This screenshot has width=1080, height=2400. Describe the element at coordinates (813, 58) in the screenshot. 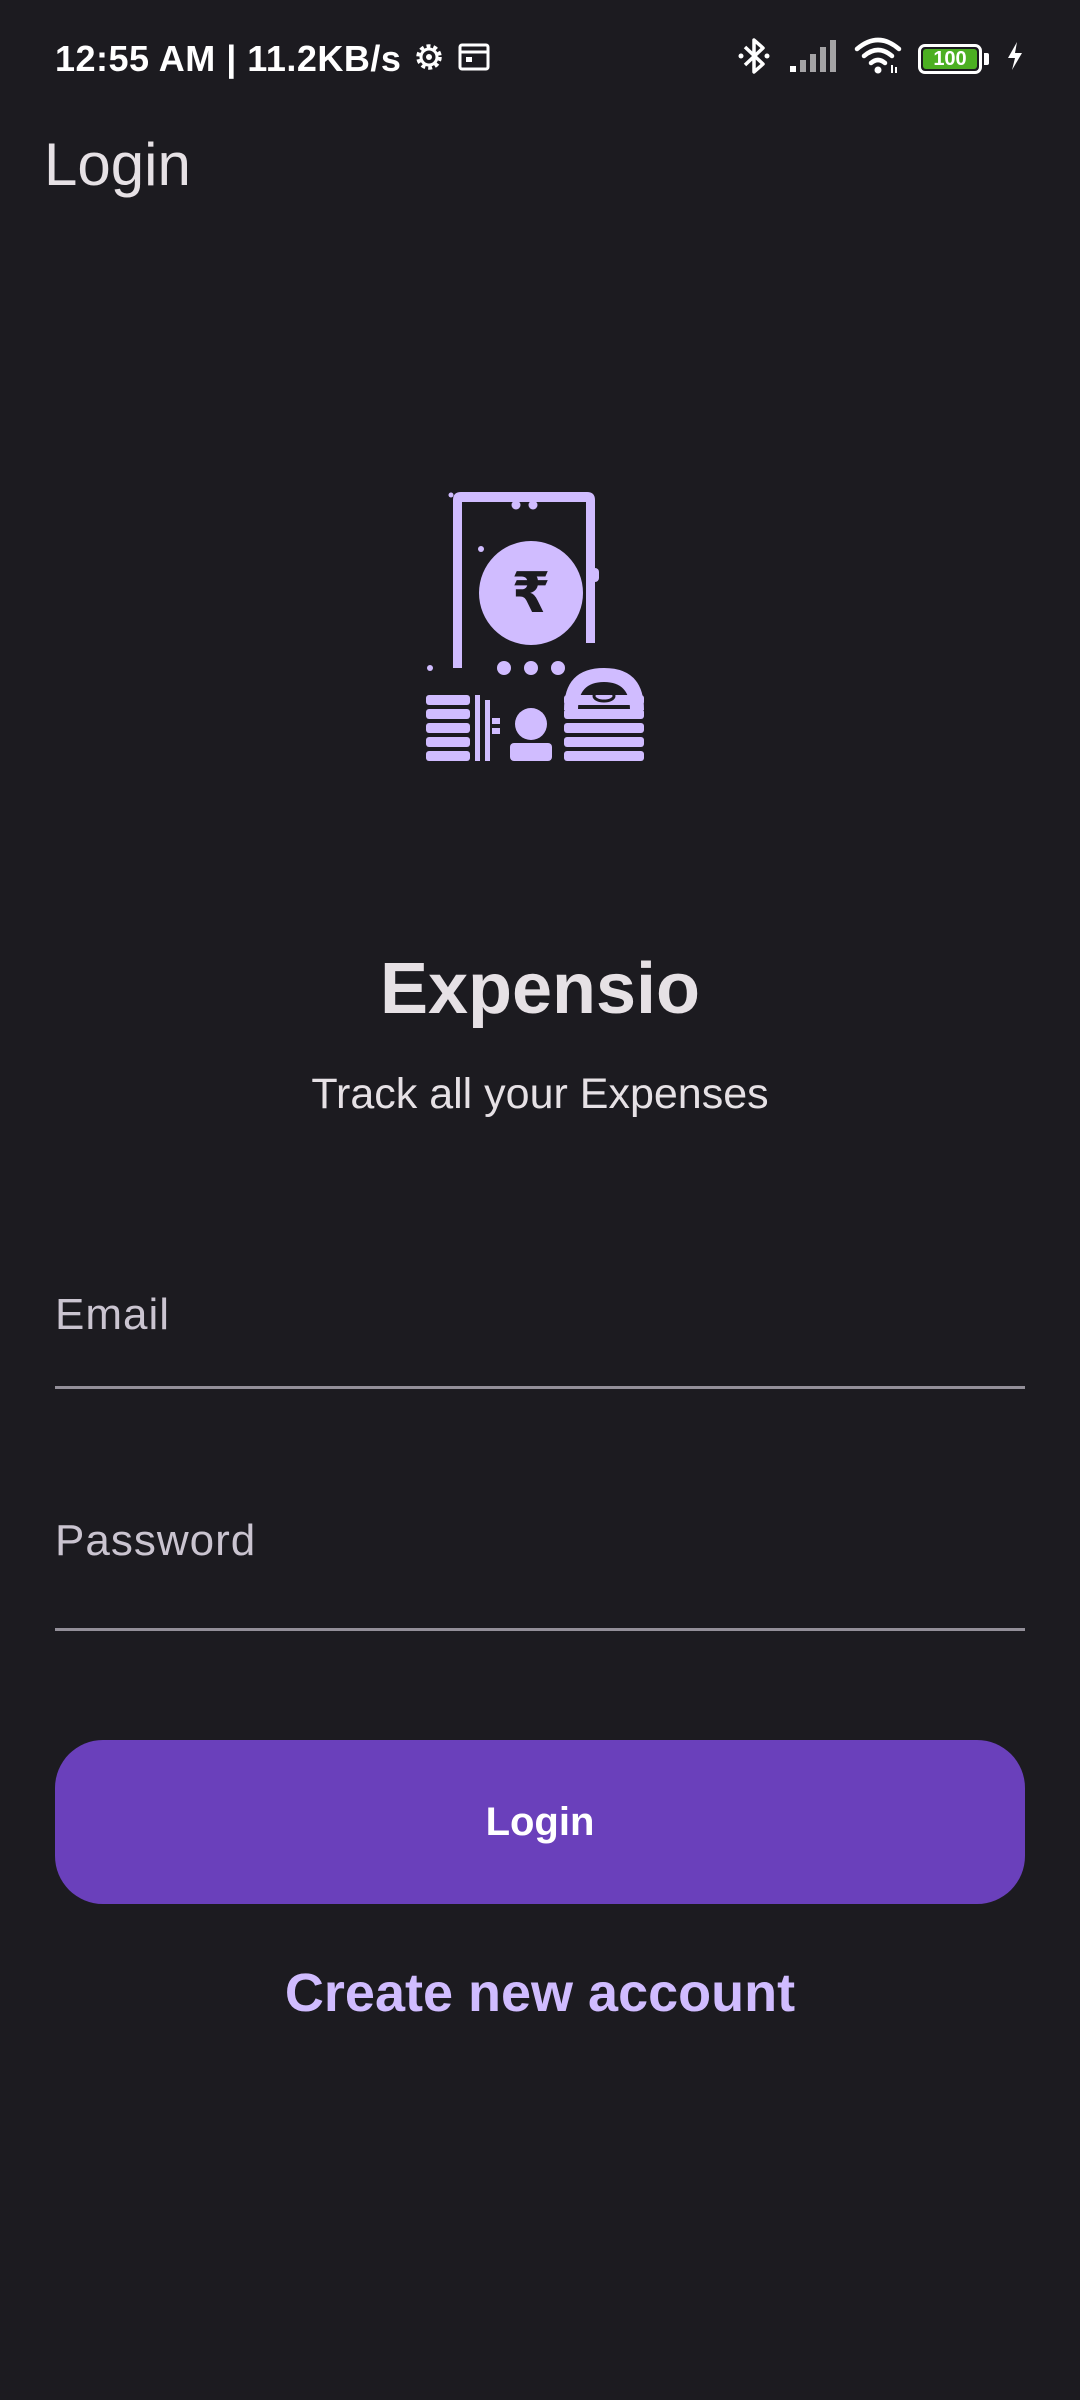

I see `cellular-signal-icon` at that location.